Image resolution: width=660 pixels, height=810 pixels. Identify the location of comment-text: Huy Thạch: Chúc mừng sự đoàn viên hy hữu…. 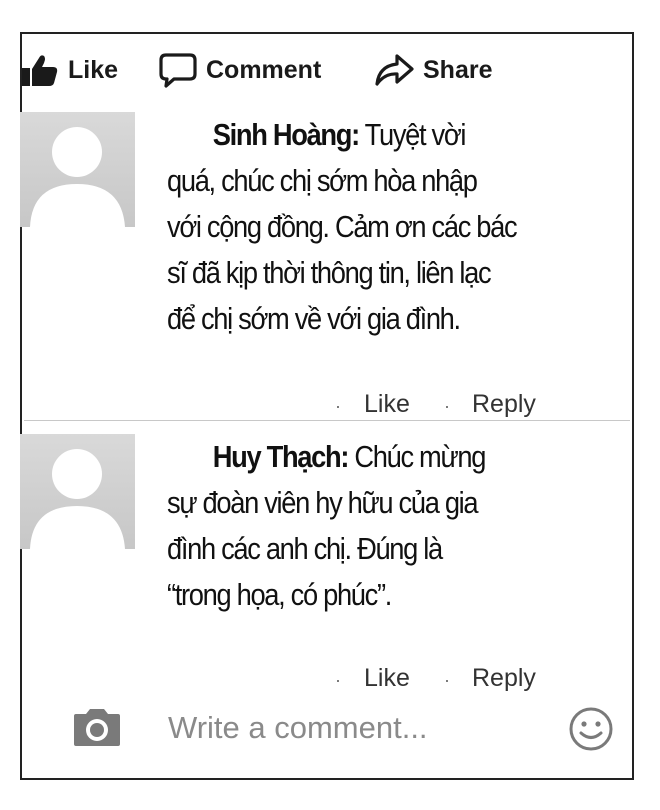
(381, 526).